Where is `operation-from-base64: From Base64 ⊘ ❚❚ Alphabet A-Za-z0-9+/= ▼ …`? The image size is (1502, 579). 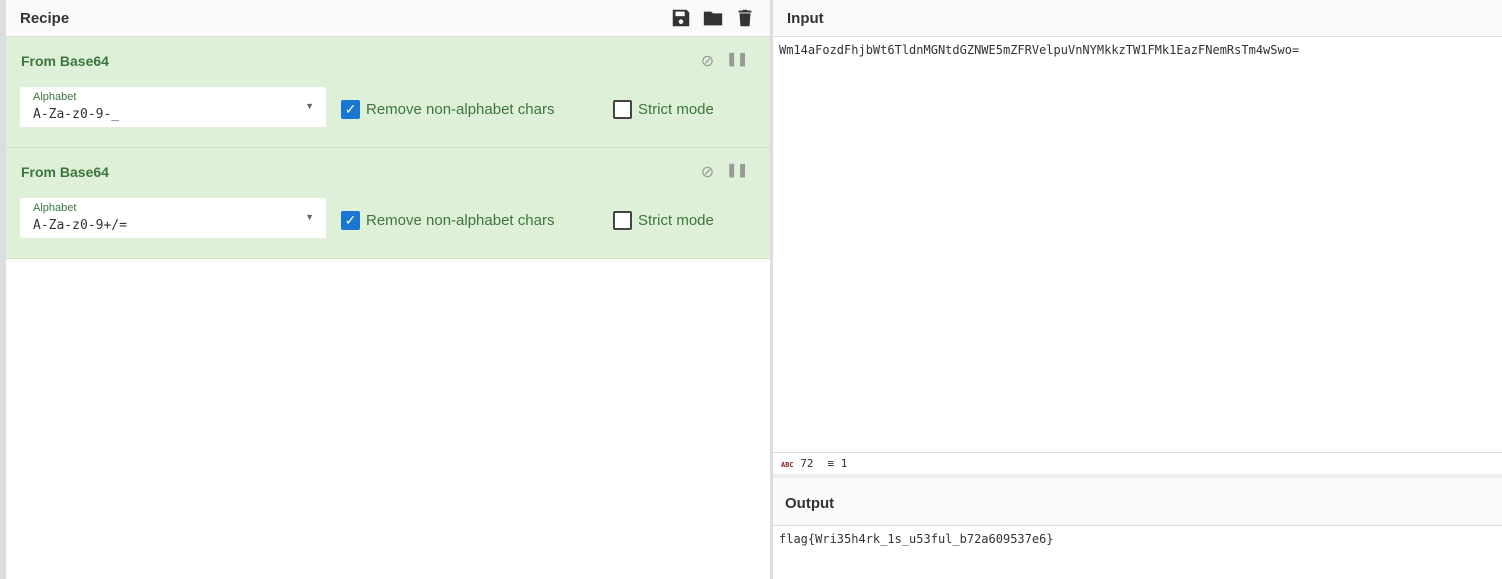 operation-from-base64: From Base64 ⊘ ❚❚ Alphabet A-Za-z0-9+/= ▼ … is located at coordinates (388, 203).